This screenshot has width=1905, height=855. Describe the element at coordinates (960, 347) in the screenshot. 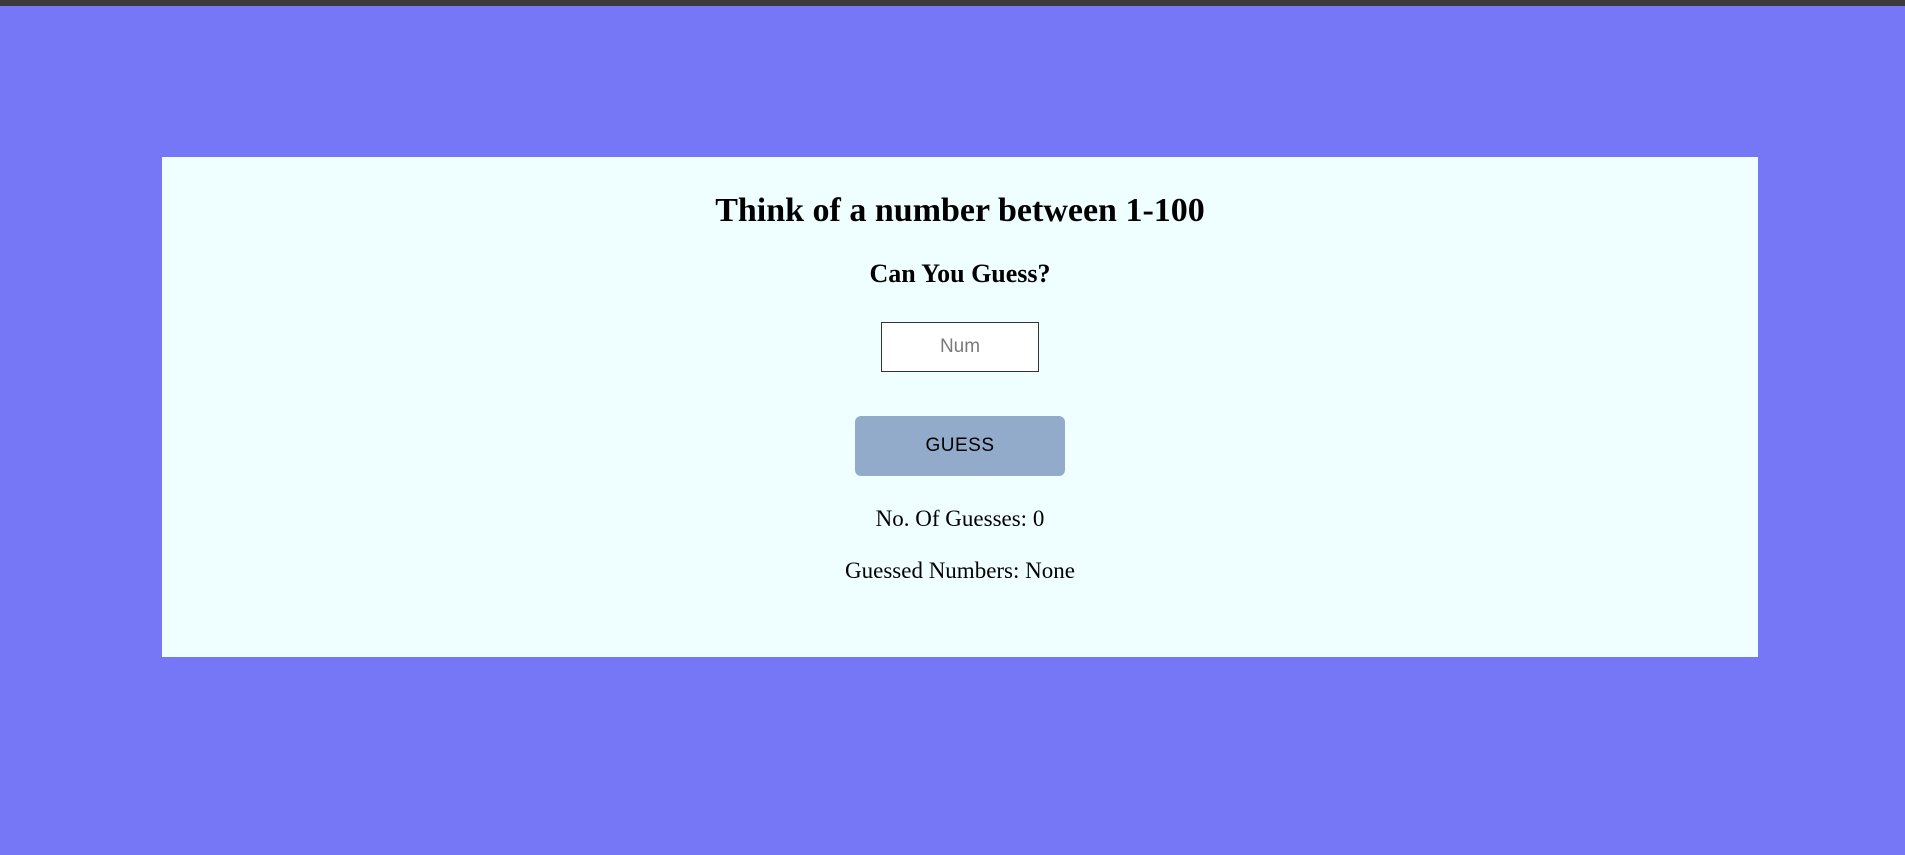

I see `guess-number-input` at that location.